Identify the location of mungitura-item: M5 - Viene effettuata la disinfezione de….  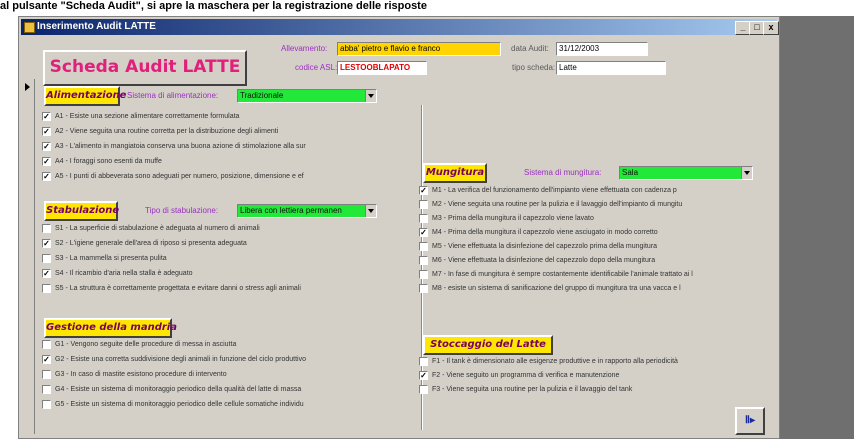
(589, 246).